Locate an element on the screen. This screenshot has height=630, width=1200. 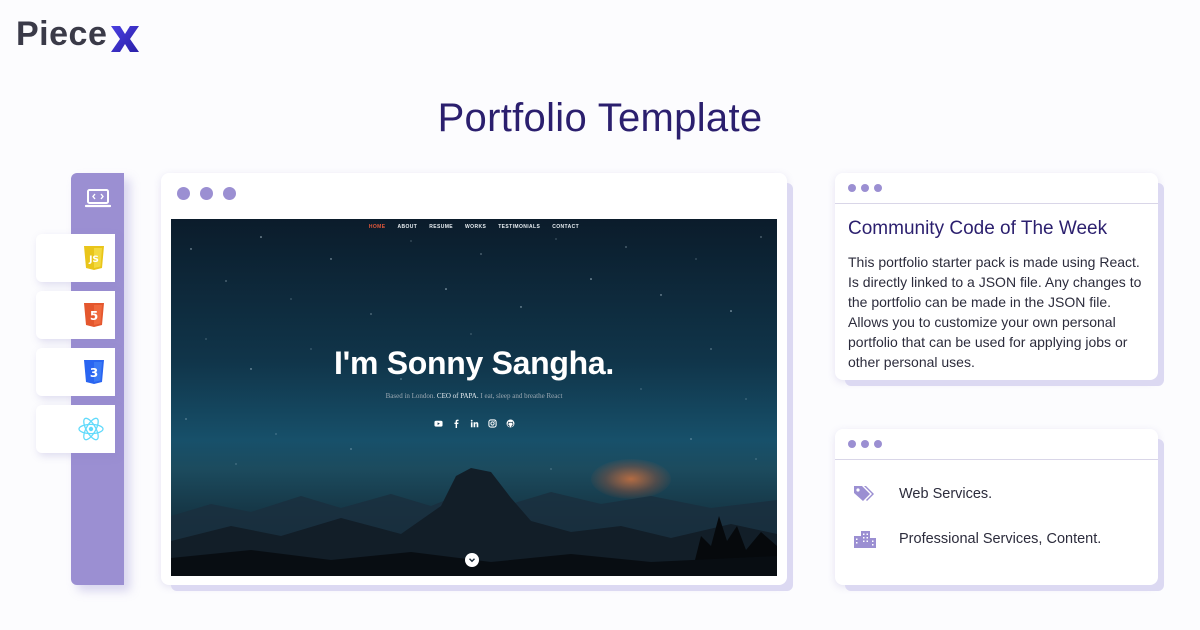
github-icon is located at coordinates (510, 423).